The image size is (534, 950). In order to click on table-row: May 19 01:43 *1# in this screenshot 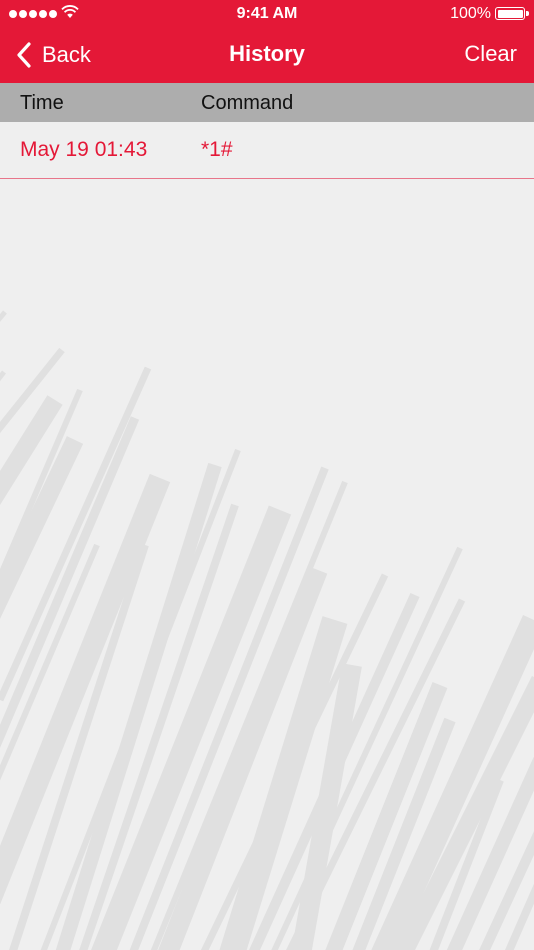, I will do `click(267, 150)`.